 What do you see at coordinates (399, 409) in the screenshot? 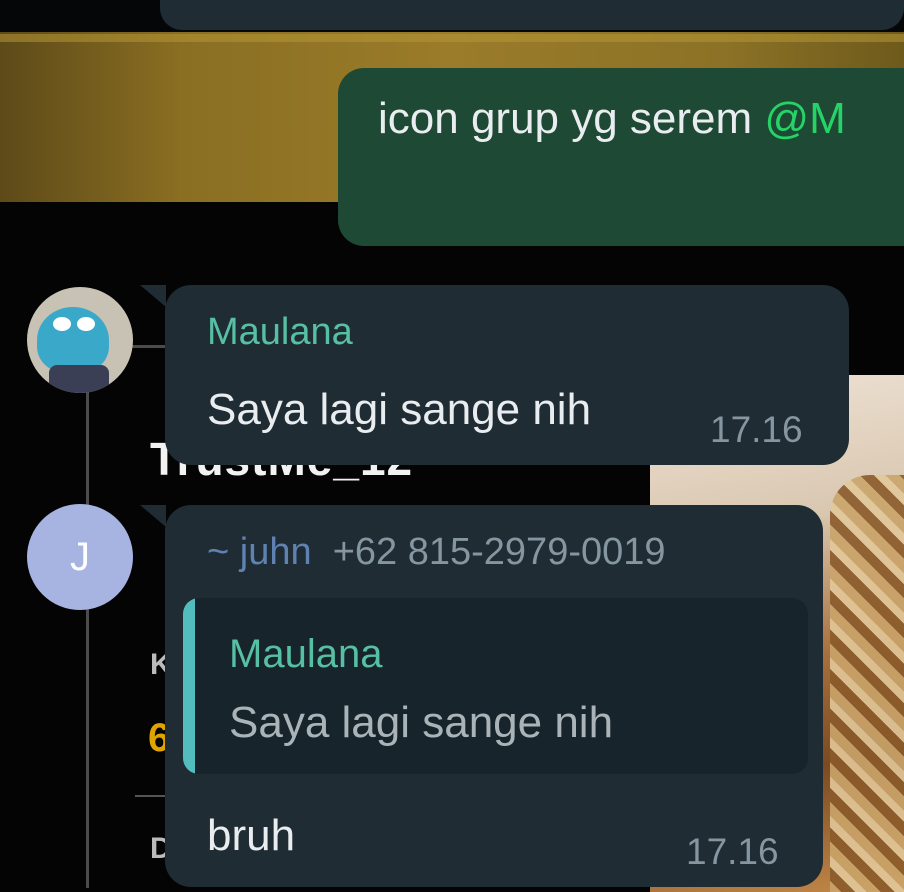
I see `message-text: Saya lagi sange nih` at bounding box center [399, 409].